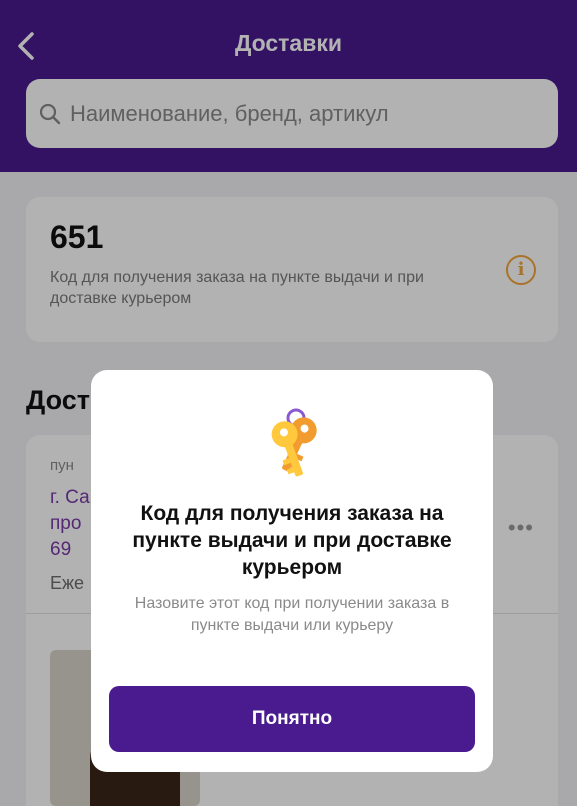 The width and height of the screenshot is (577, 806). What do you see at coordinates (292, 719) in the screenshot?
I see `ok-button: Понятно` at bounding box center [292, 719].